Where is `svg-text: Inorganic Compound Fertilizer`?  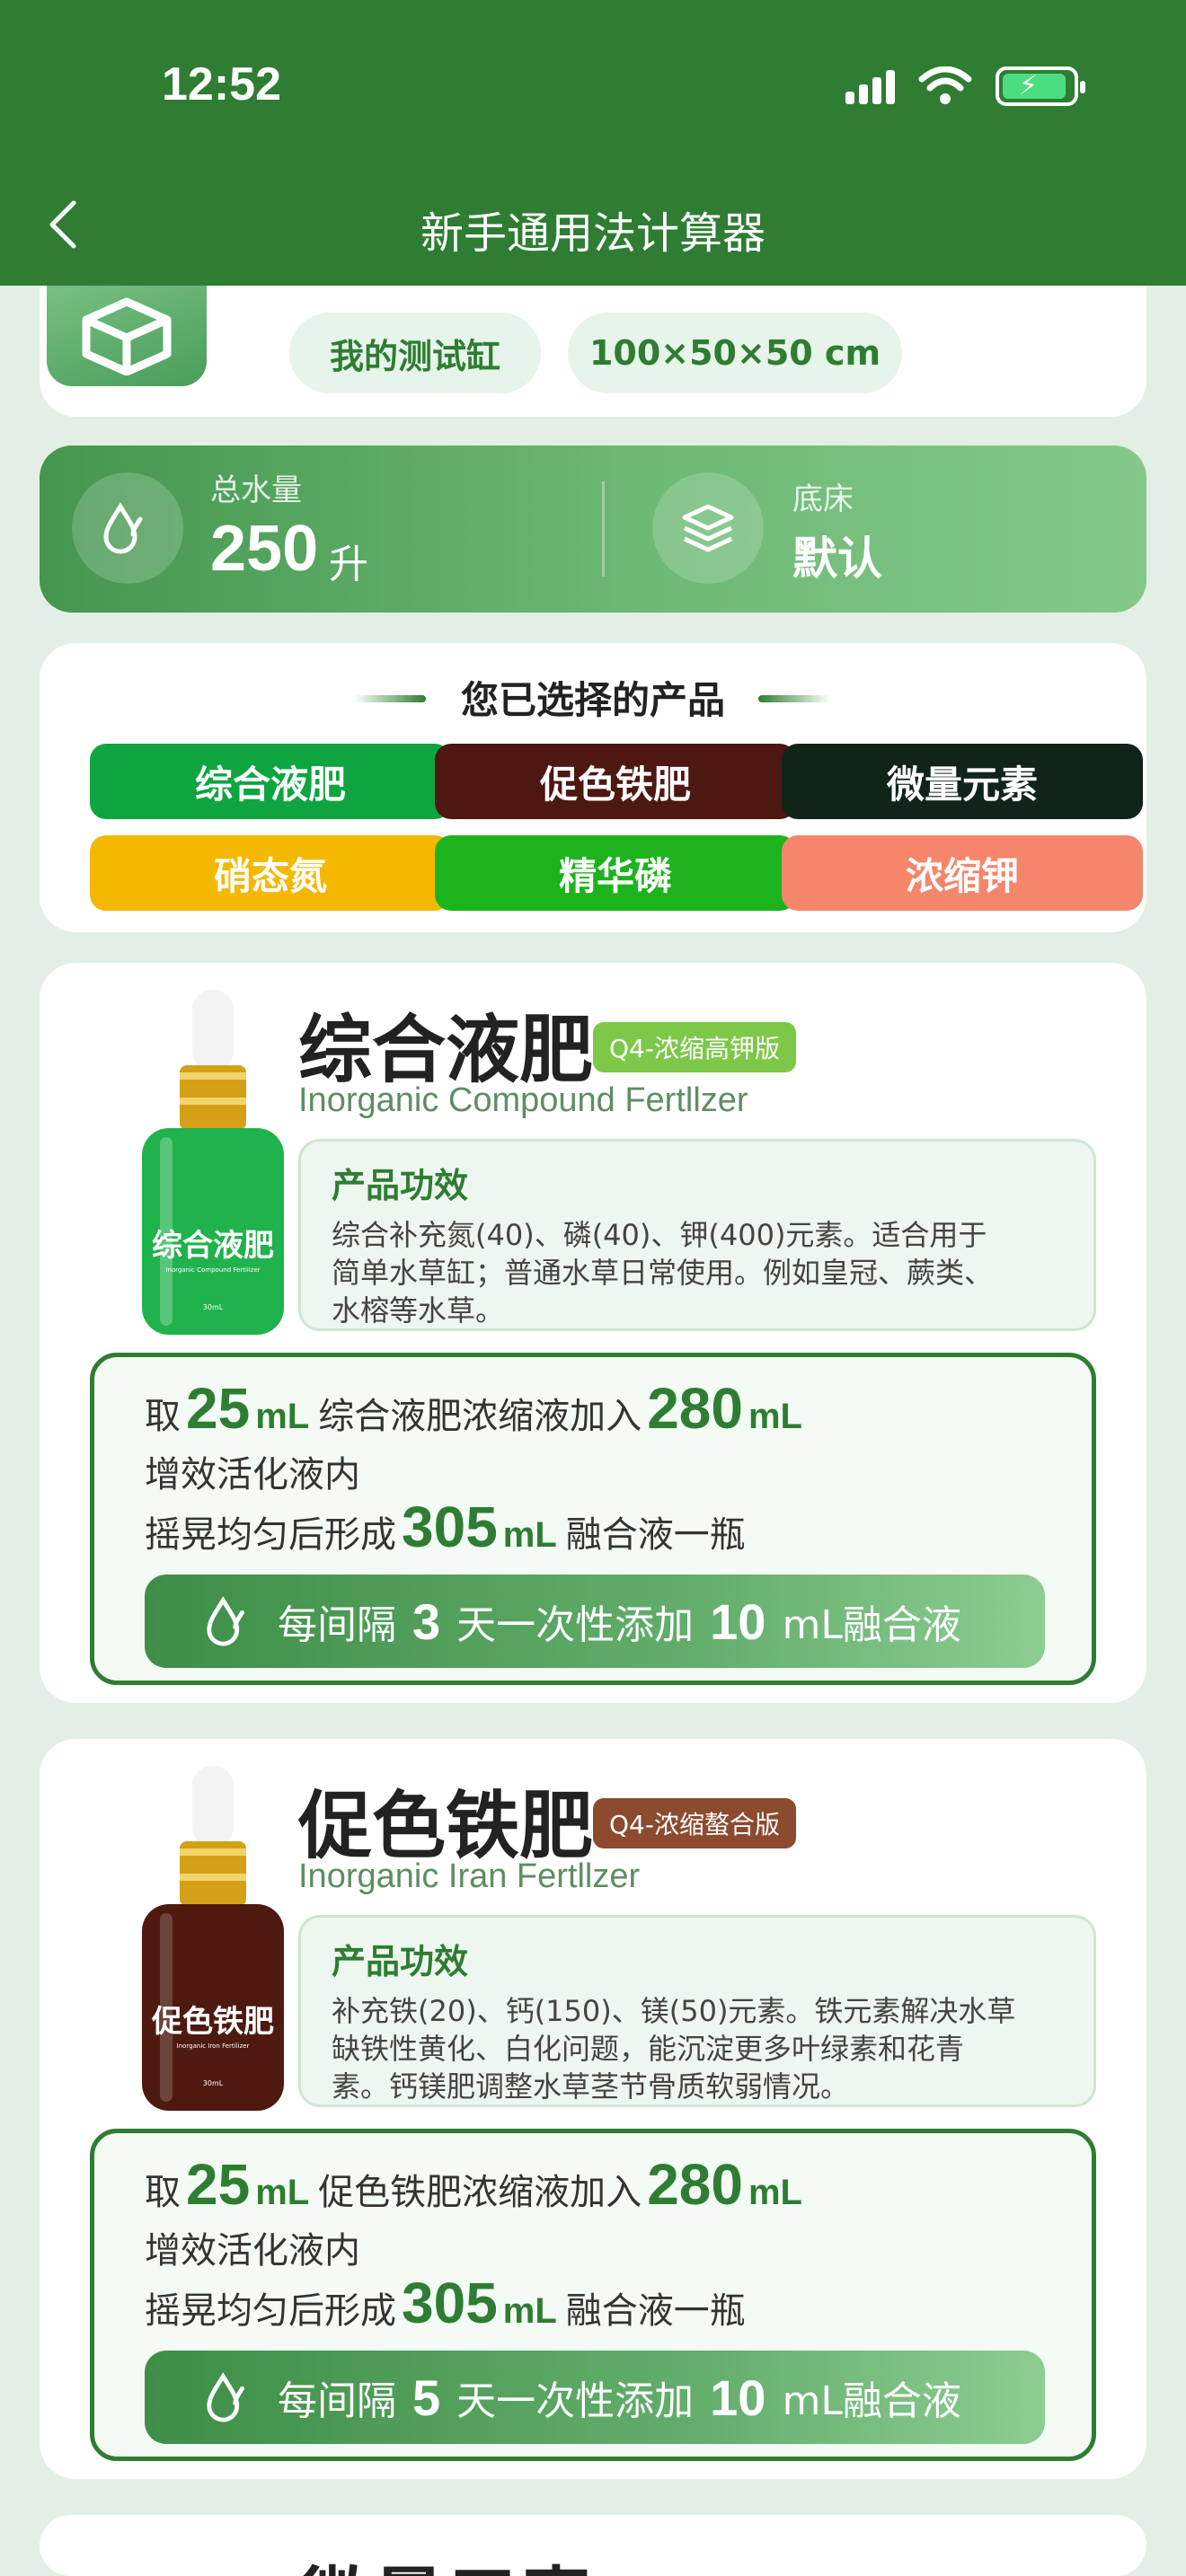 svg-text: Inorganic Compound Fertilizer is located at coordinates (212, 1270).